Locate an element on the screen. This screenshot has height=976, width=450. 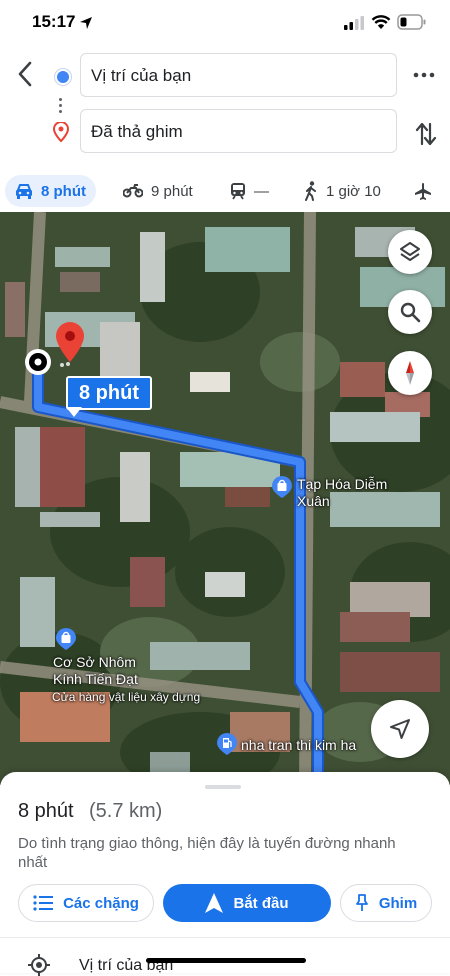
gas-station-poi-icon is located at coordinates (227, 744).